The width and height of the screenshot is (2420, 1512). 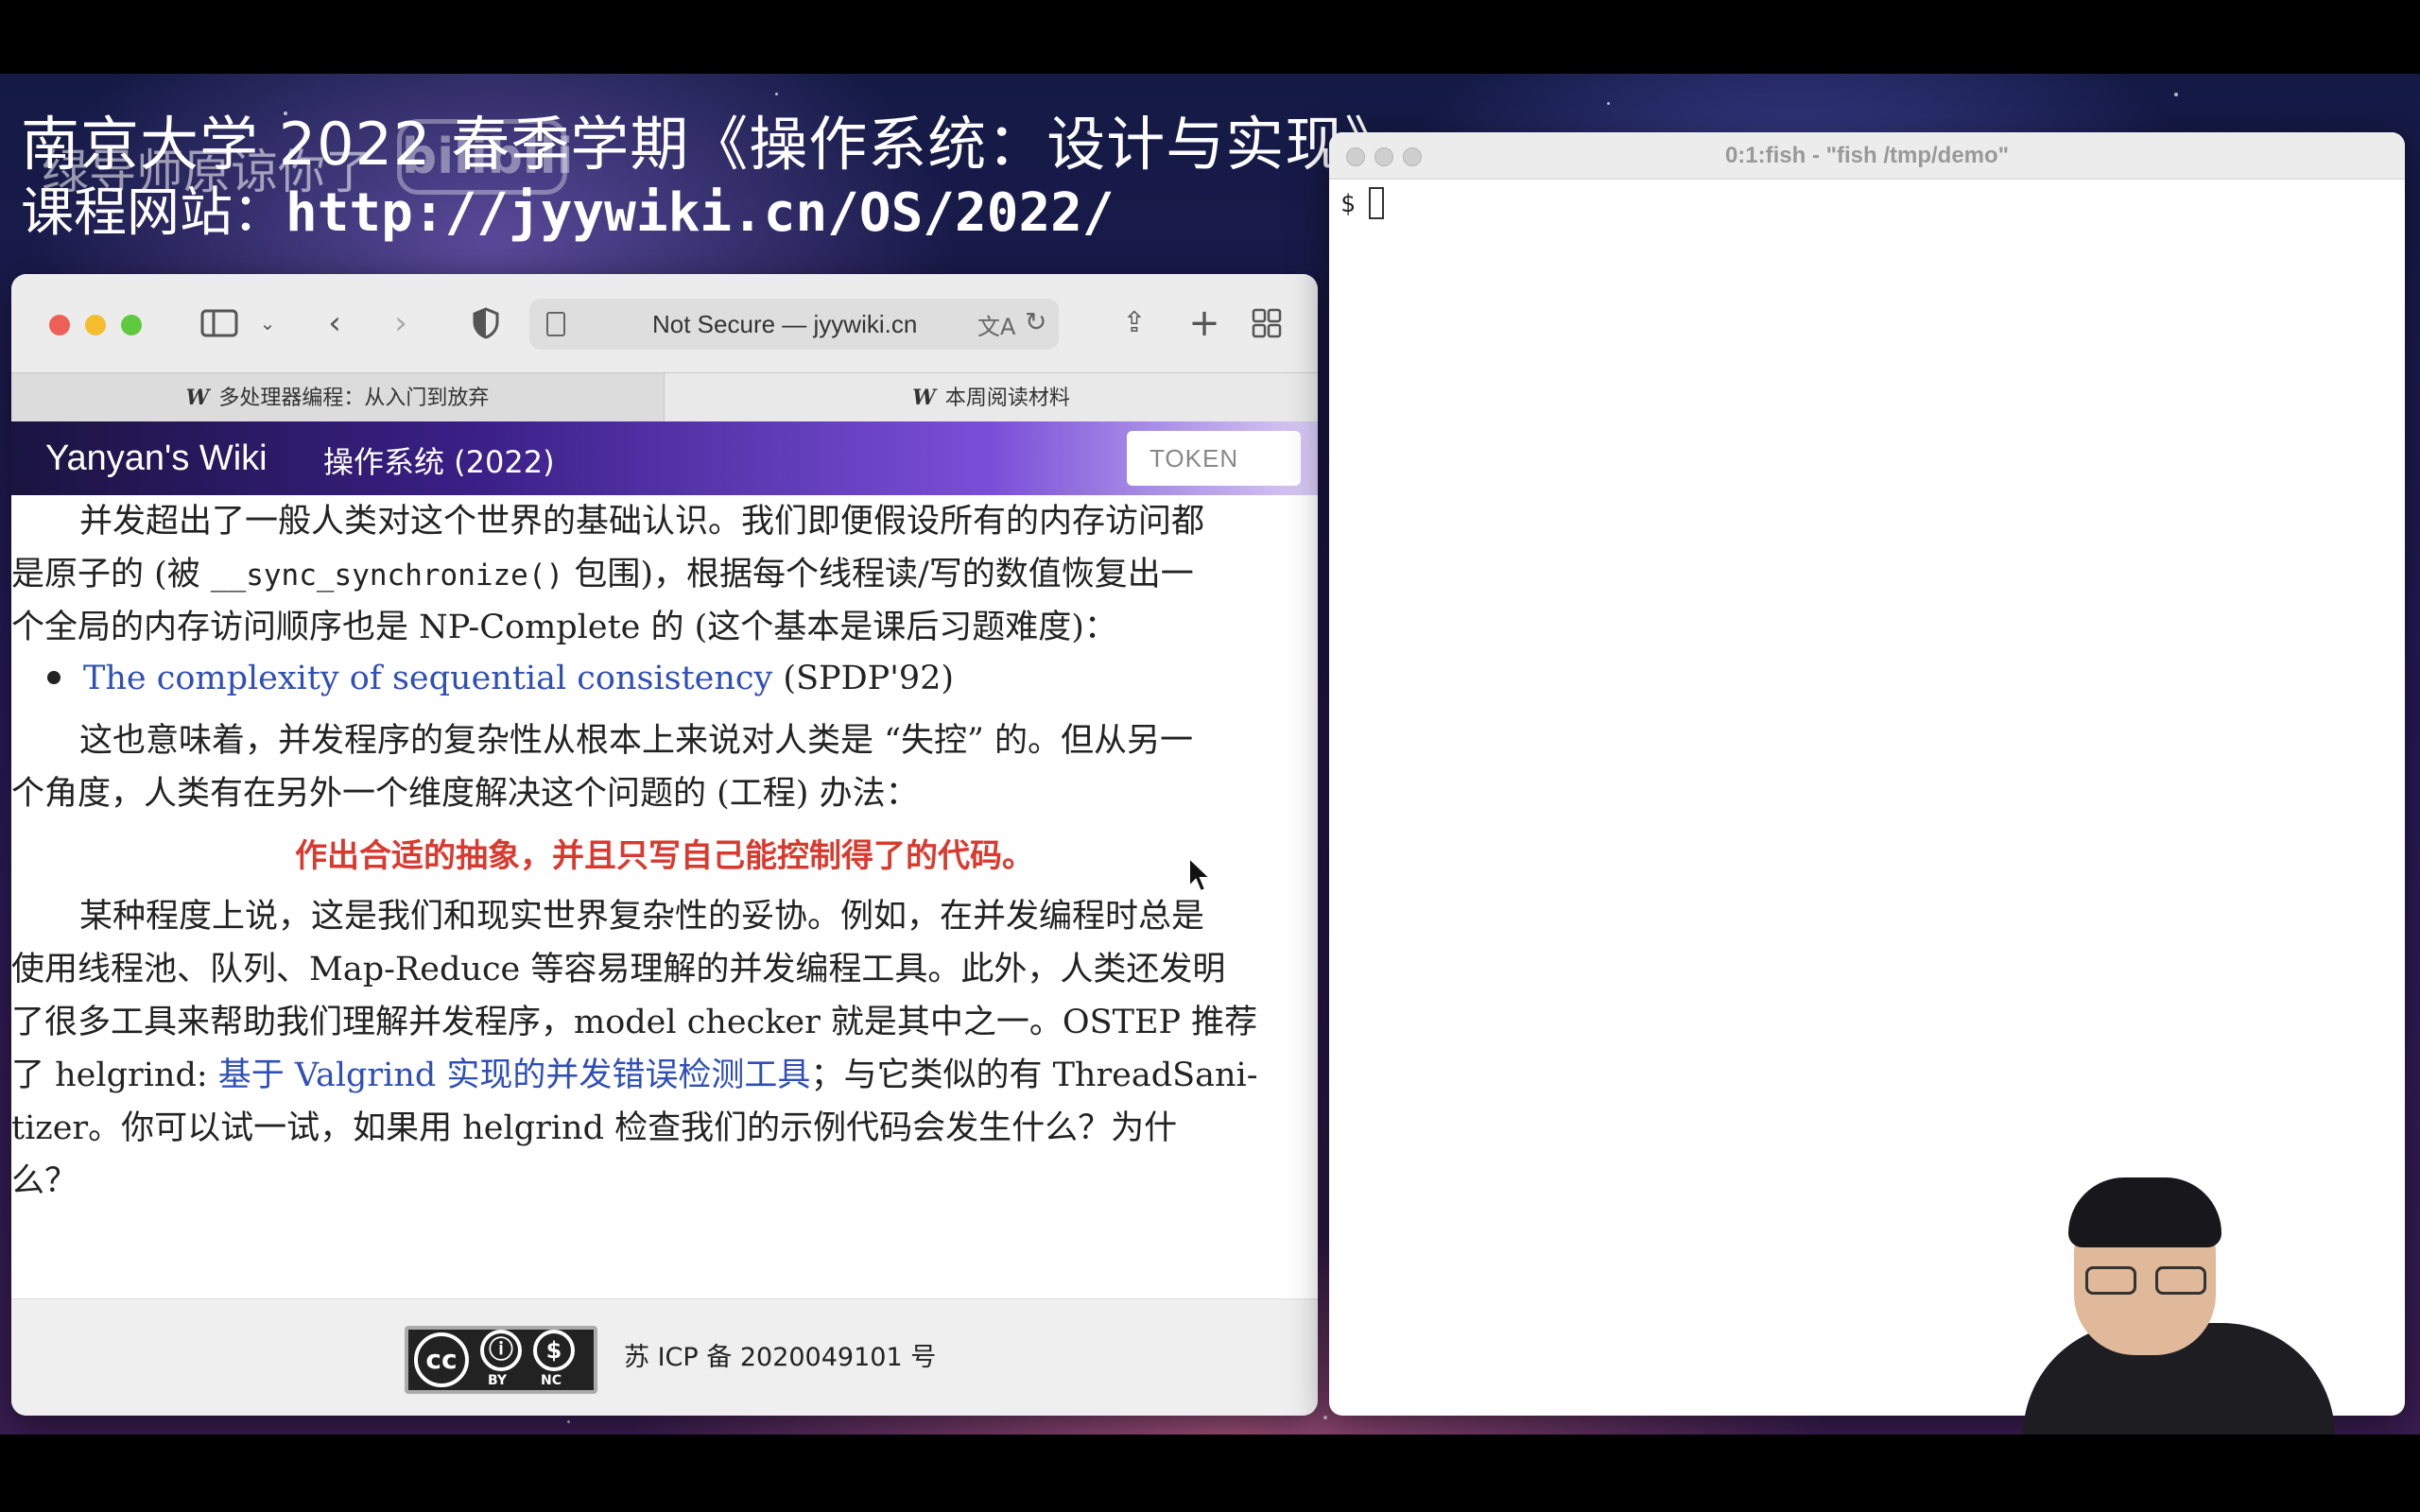 I want to click on bullet-icon, so click(x=53, y=677).